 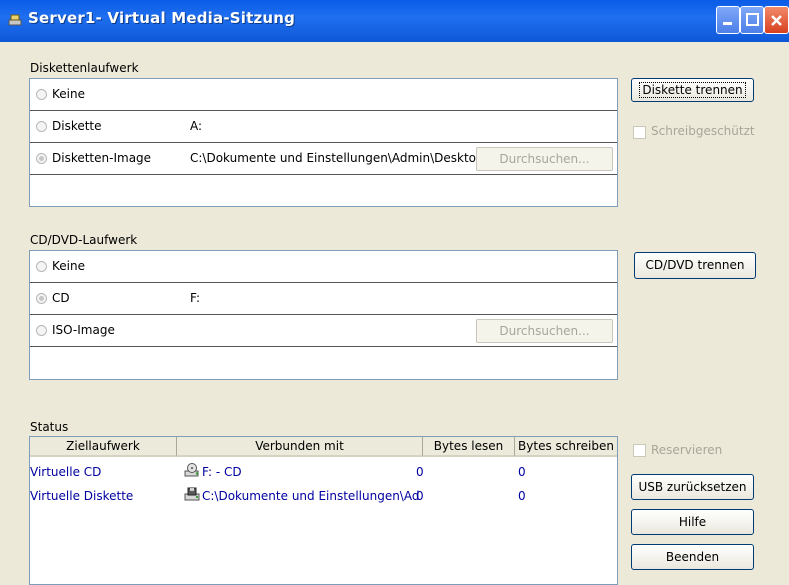 I want to click on usb-reset-button: USB zurücksetzen, so click(x=692, y=487).